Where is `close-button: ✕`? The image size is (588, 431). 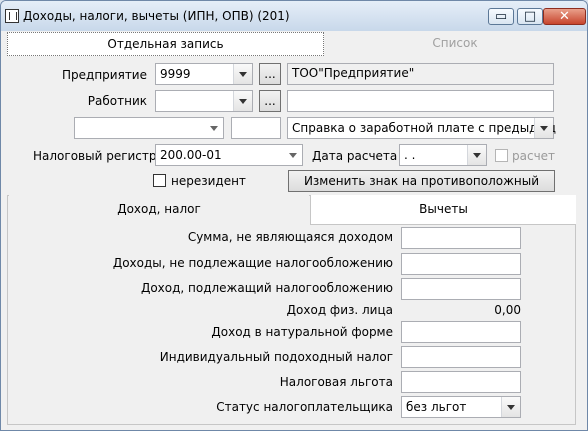
close-button: ✕ is located at coordinates (564, 16).